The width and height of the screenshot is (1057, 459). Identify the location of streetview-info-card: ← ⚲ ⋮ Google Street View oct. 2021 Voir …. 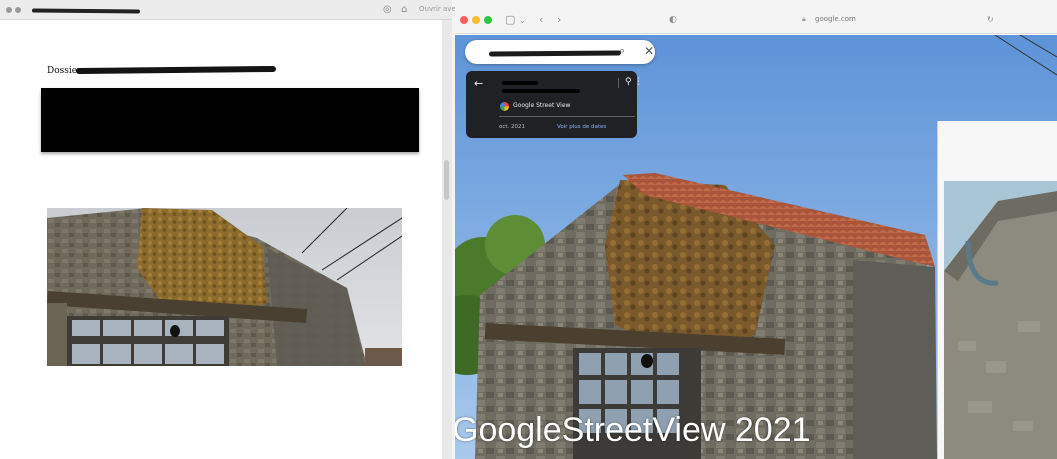
(554, 104).